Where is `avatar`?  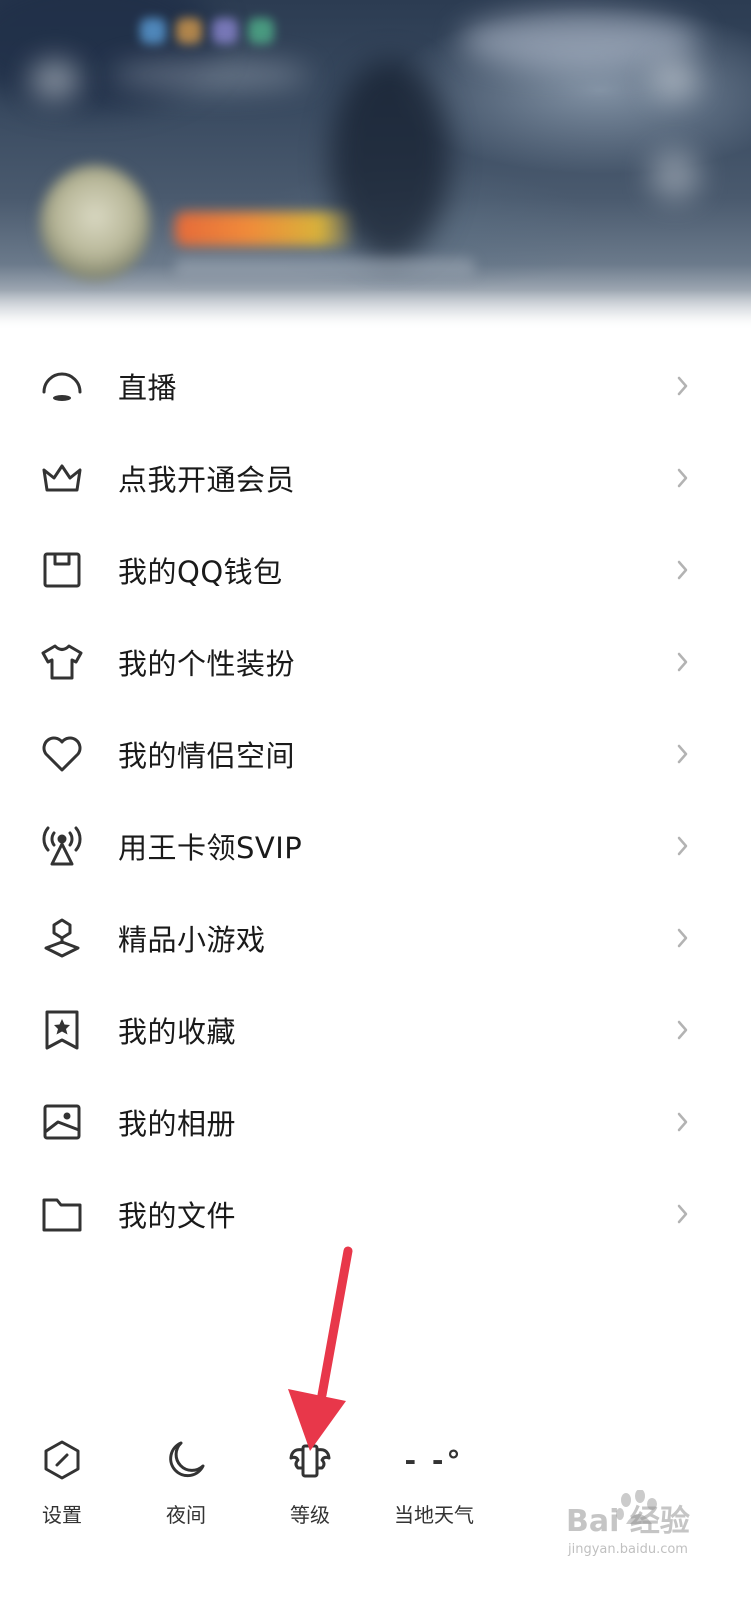
avatar is located at coordinates (95, 222).